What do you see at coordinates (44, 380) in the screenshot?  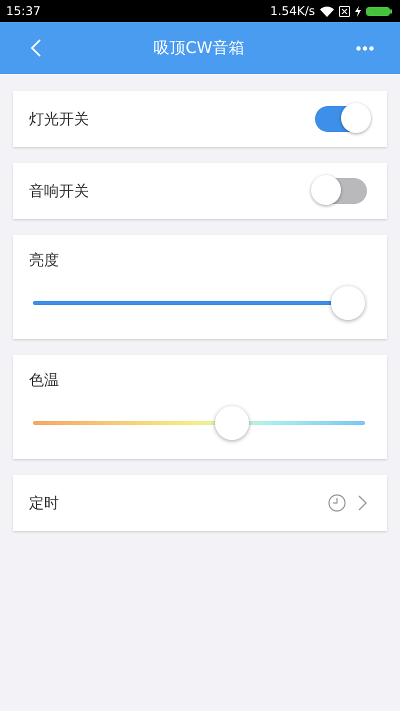 I see `setting-label: 色温` at bounding box center [44, 380].